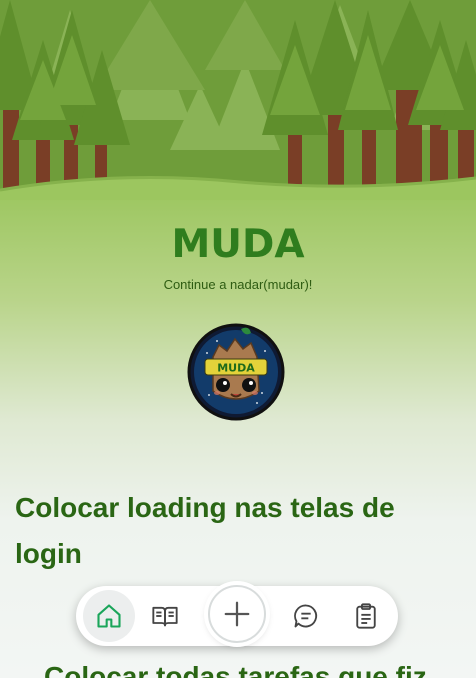 This screenshot has height=678, width=476. What do you see at coordinates (235, 531) in the screenshot?
I see `task-item: Colocar loading nas telas de login` at bounding box center [235, 531].